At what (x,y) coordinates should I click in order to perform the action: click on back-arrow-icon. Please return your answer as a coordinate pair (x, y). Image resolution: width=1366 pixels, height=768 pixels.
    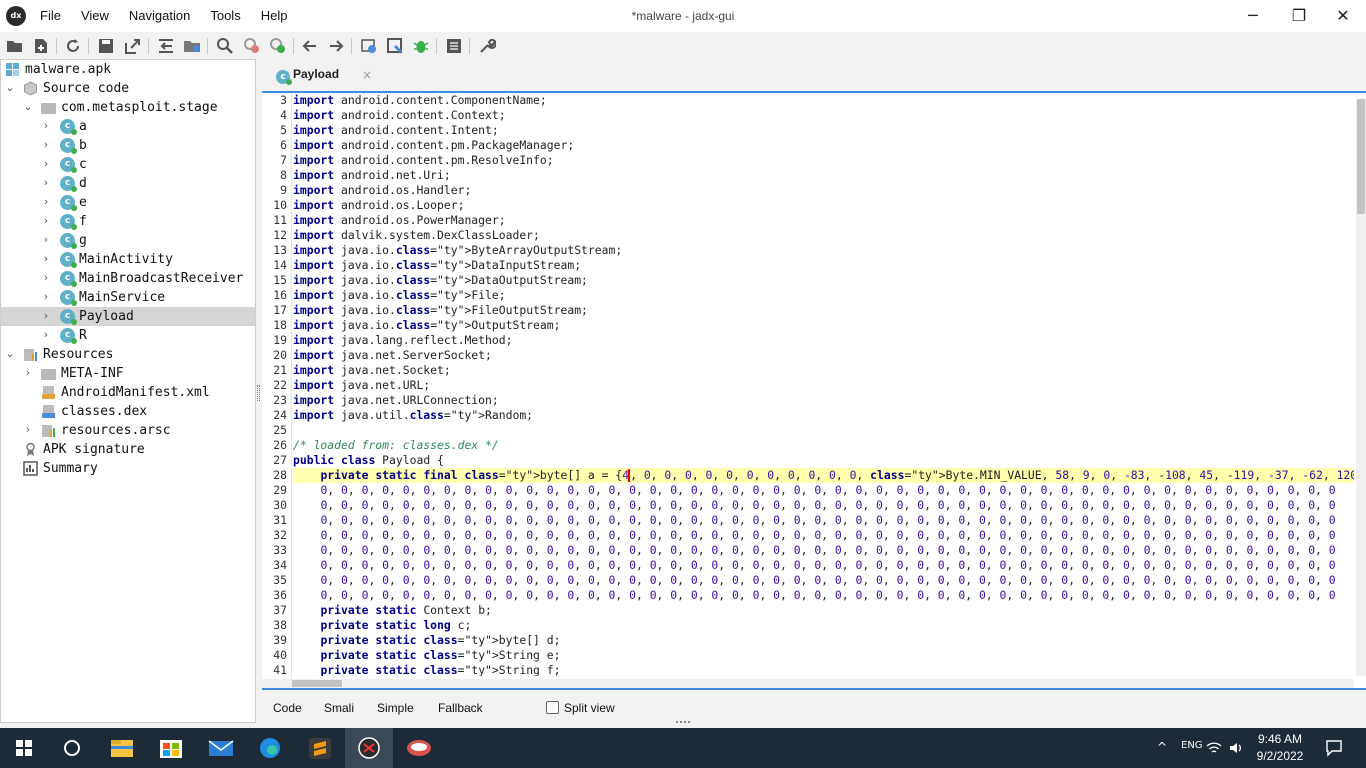
    Looking at the image, I should click on (310, 46).